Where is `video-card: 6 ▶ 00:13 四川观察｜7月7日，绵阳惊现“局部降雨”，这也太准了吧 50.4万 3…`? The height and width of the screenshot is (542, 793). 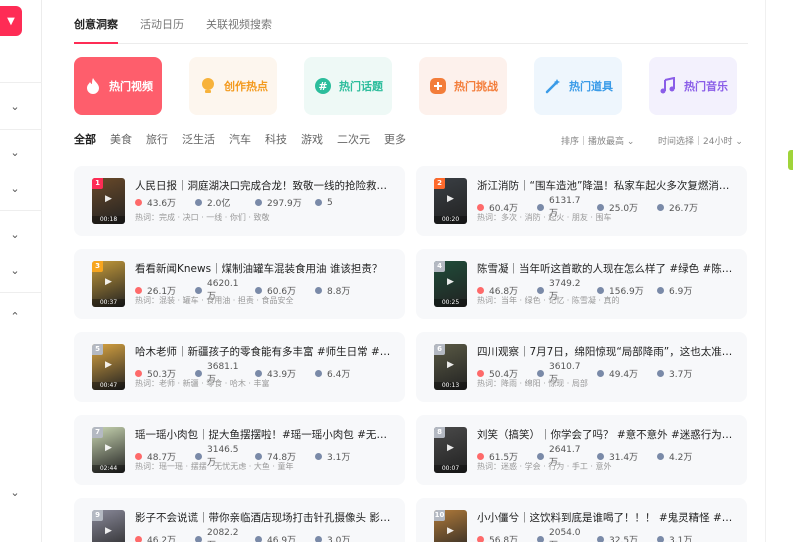
video-card: 6 ▶ 00:13 四川观察｜7月7日，绵阳惊现“局部降雨”，这也太准了吧 50.4万 3… is located at coordinates (581, 367).